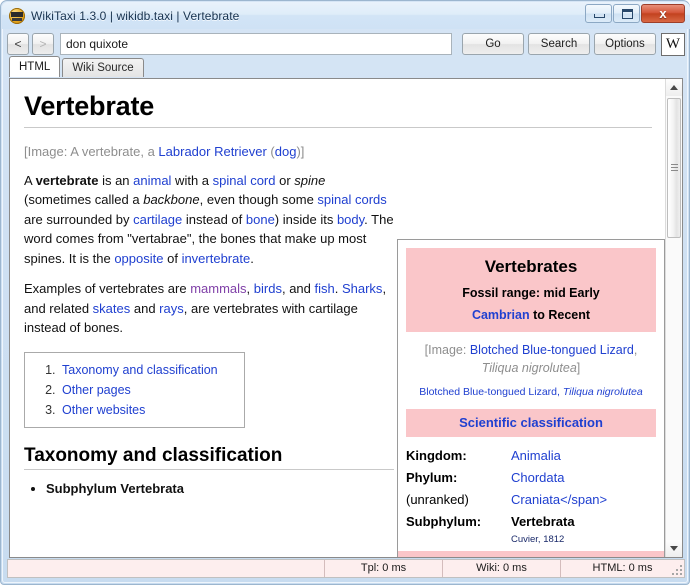 The height and width of the screenshot is (585, 690). Describe the element at coordinates (432, 477) in the screenshot. I see `taxon-rank-phylum: Phylum:` at that location.